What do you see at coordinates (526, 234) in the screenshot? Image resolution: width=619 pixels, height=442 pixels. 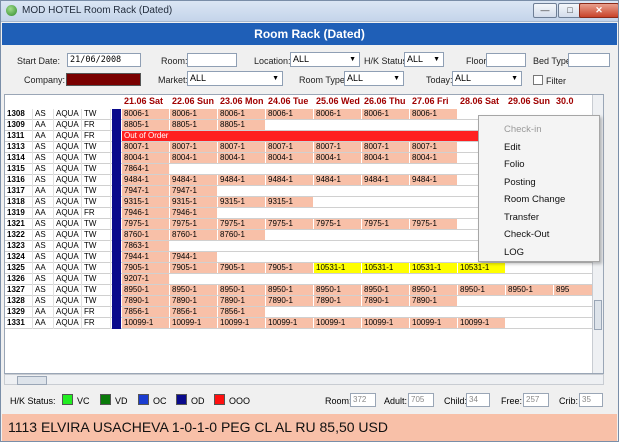 I see `context-menu-item-check-out: Check-Out` at bounding box center [526, 234].